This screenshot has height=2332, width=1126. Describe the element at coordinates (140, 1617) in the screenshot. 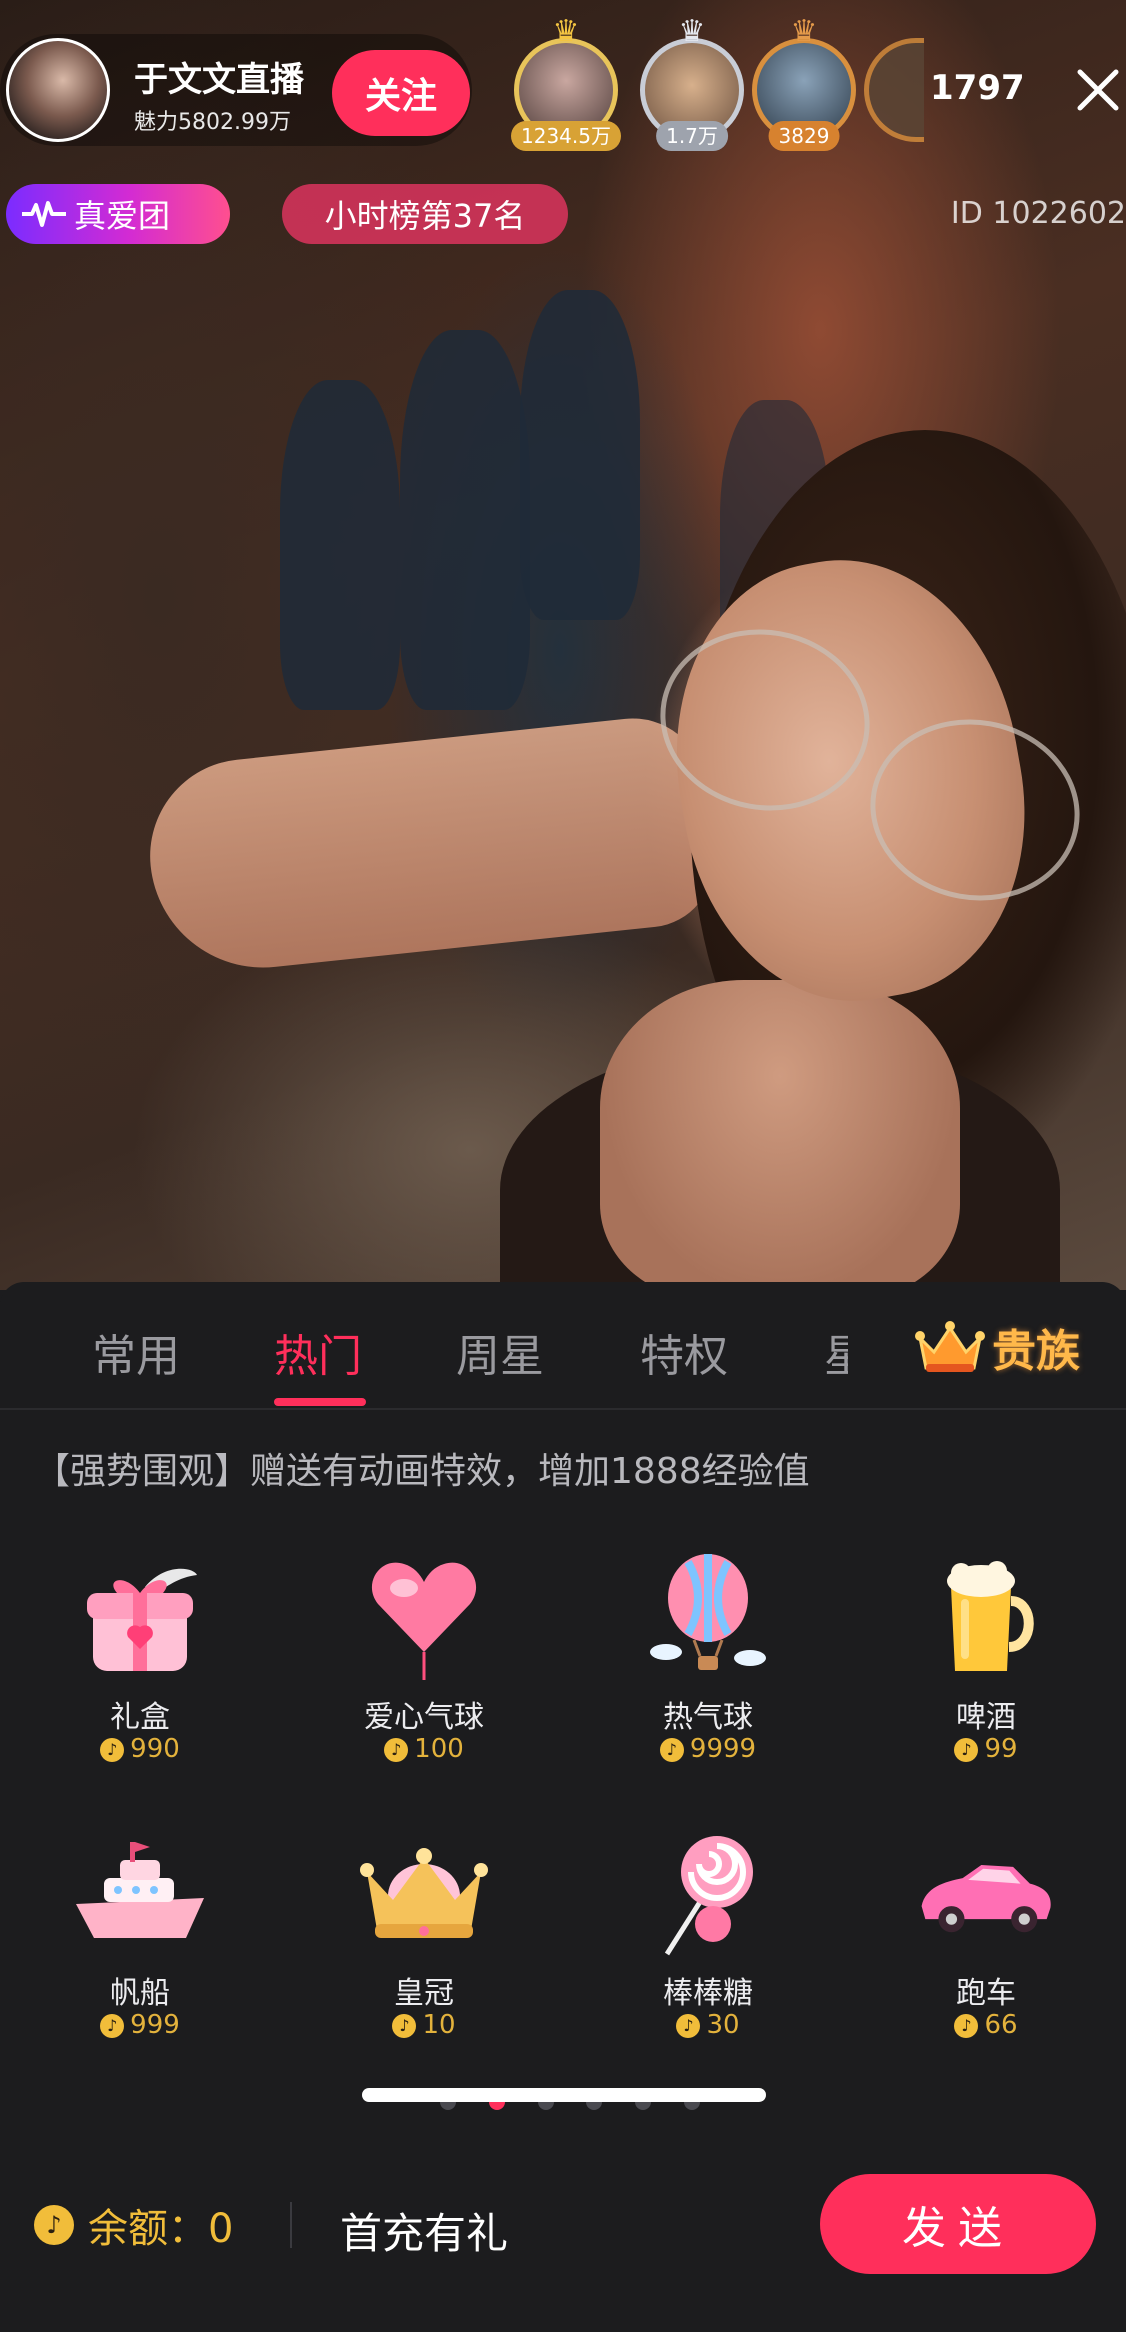

I see `gift-box-icon` at that location.